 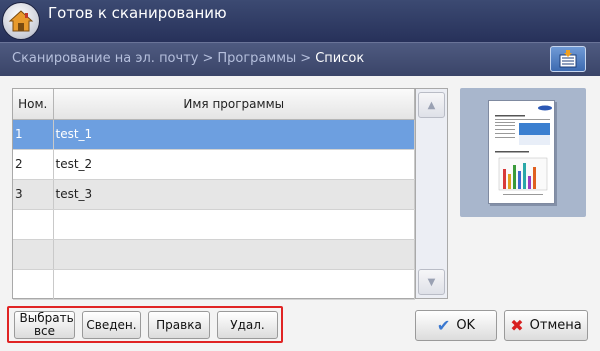 What do you see at coordinates (517, 325) in the screenshot?
I see `close-x-icon: ✖` at bounding box center [517, 325].